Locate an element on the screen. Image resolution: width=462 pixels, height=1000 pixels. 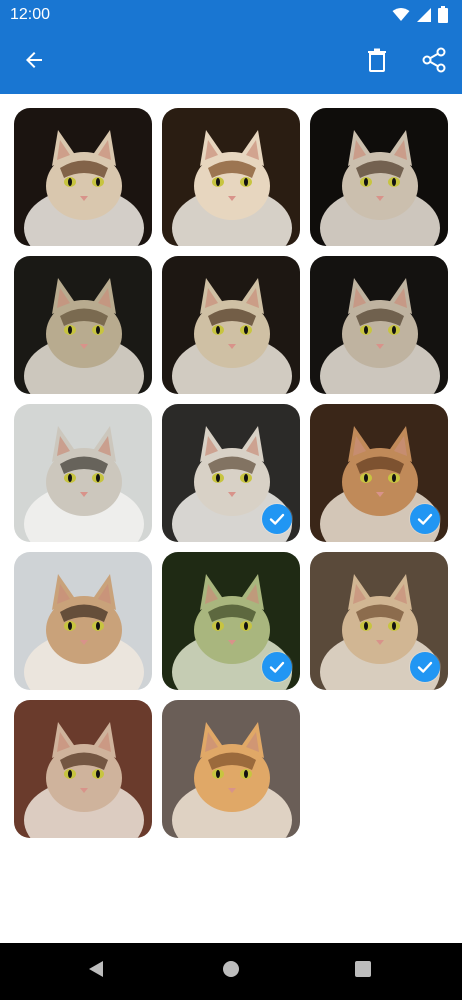
nav-home-button is located at coordinates (231, 971).